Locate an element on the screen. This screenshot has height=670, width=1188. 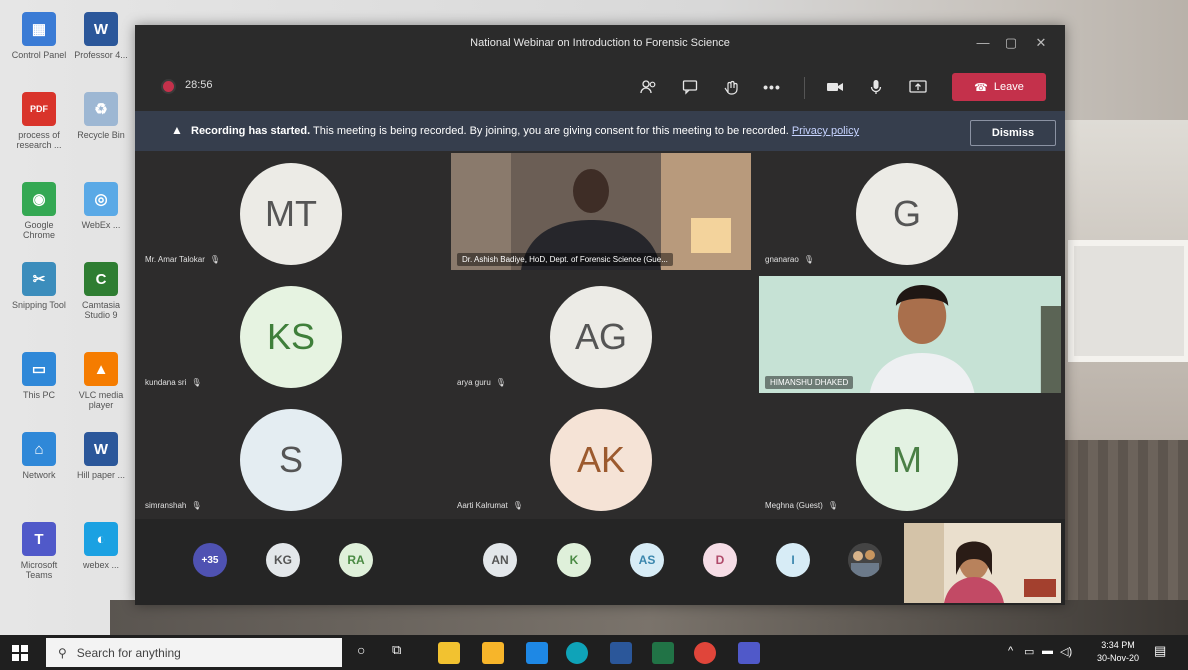
recording-icon is located at coordinates (168, 86).